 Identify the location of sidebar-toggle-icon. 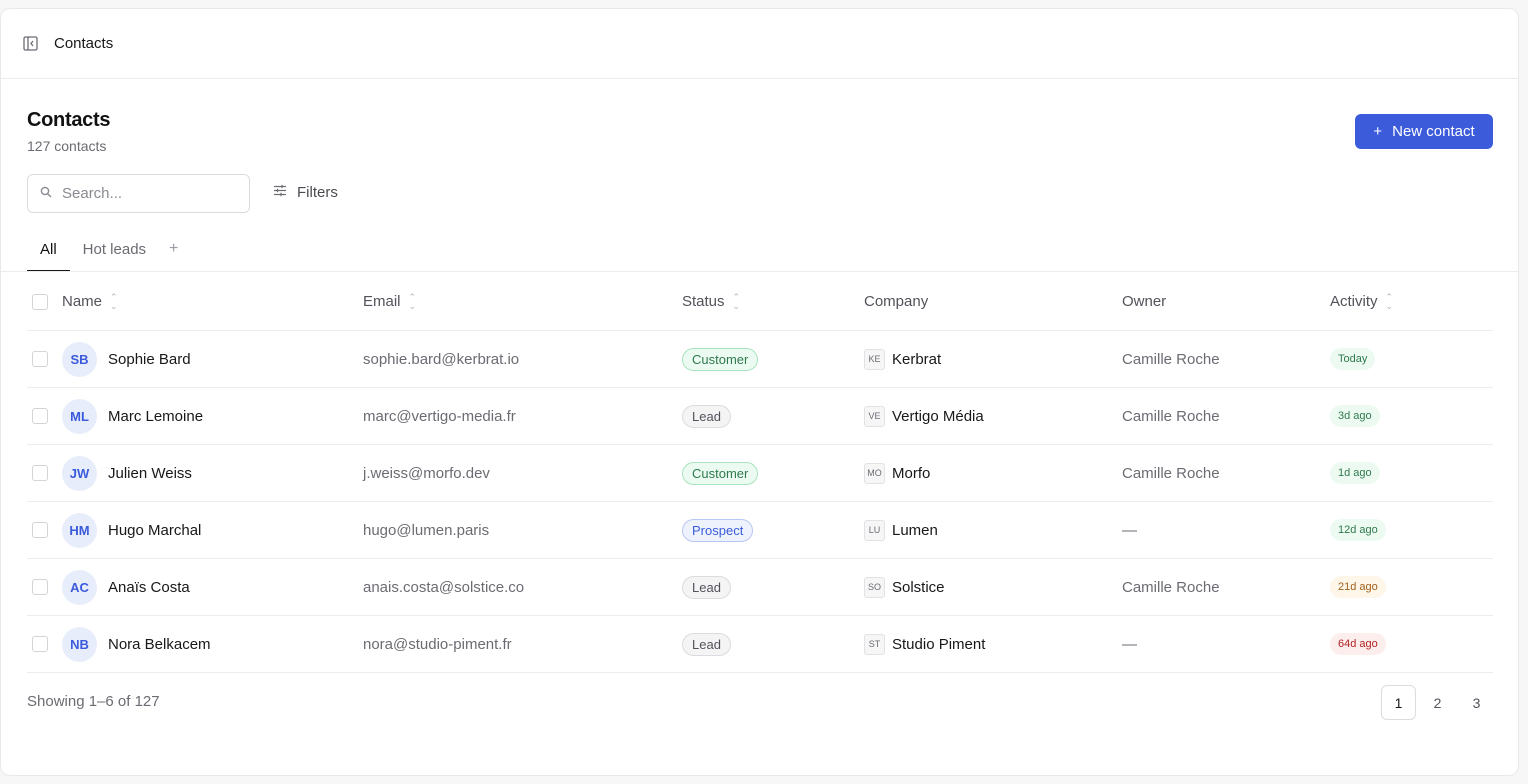
(30, 44).